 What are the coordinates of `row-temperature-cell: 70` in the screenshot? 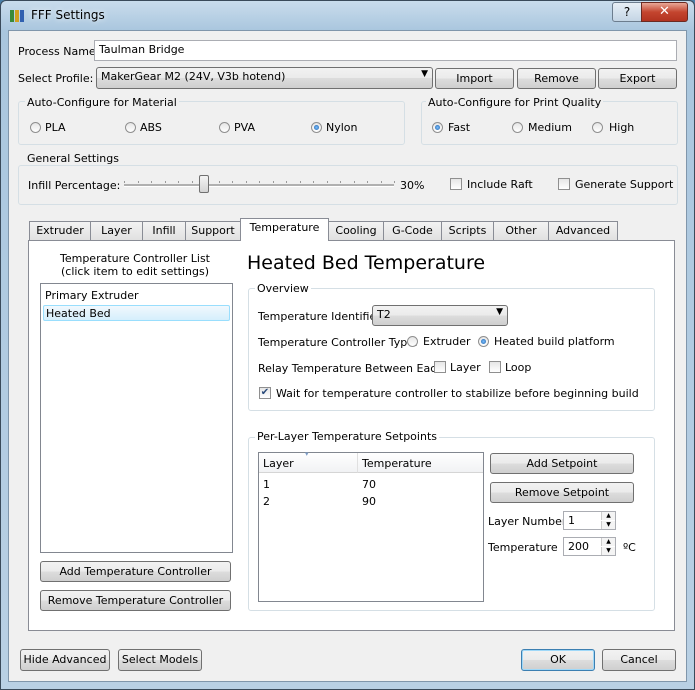 It's located at (369, 484).